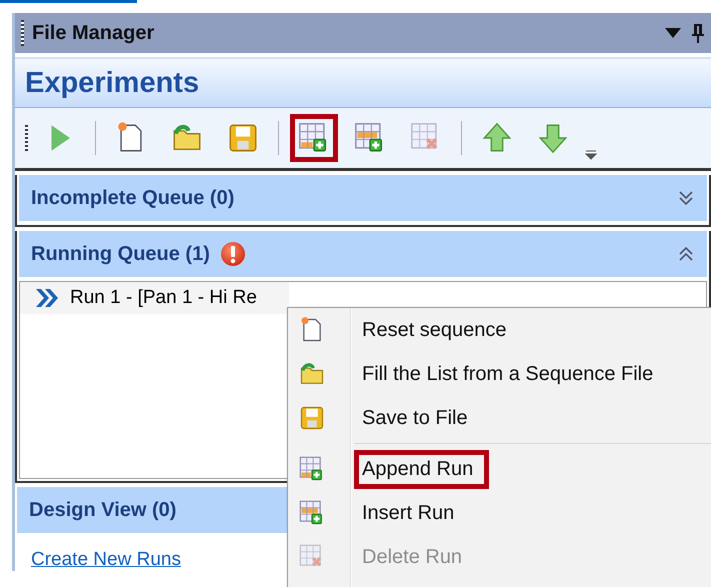  What do you see at coordinates (499, 330) in the screenshot?
I see `menu-item: Reset sequence` at bounding box center [499, 330].